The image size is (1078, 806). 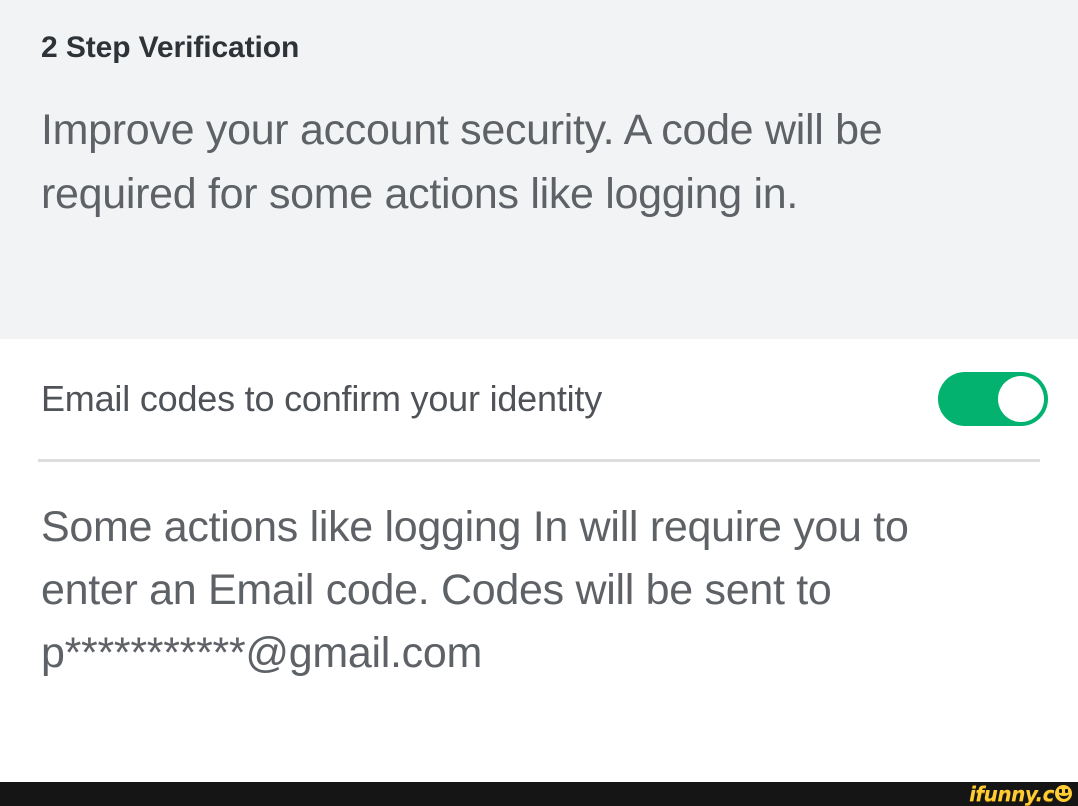 I want to click on smiley-mouth, so click(x=1063, y=795).